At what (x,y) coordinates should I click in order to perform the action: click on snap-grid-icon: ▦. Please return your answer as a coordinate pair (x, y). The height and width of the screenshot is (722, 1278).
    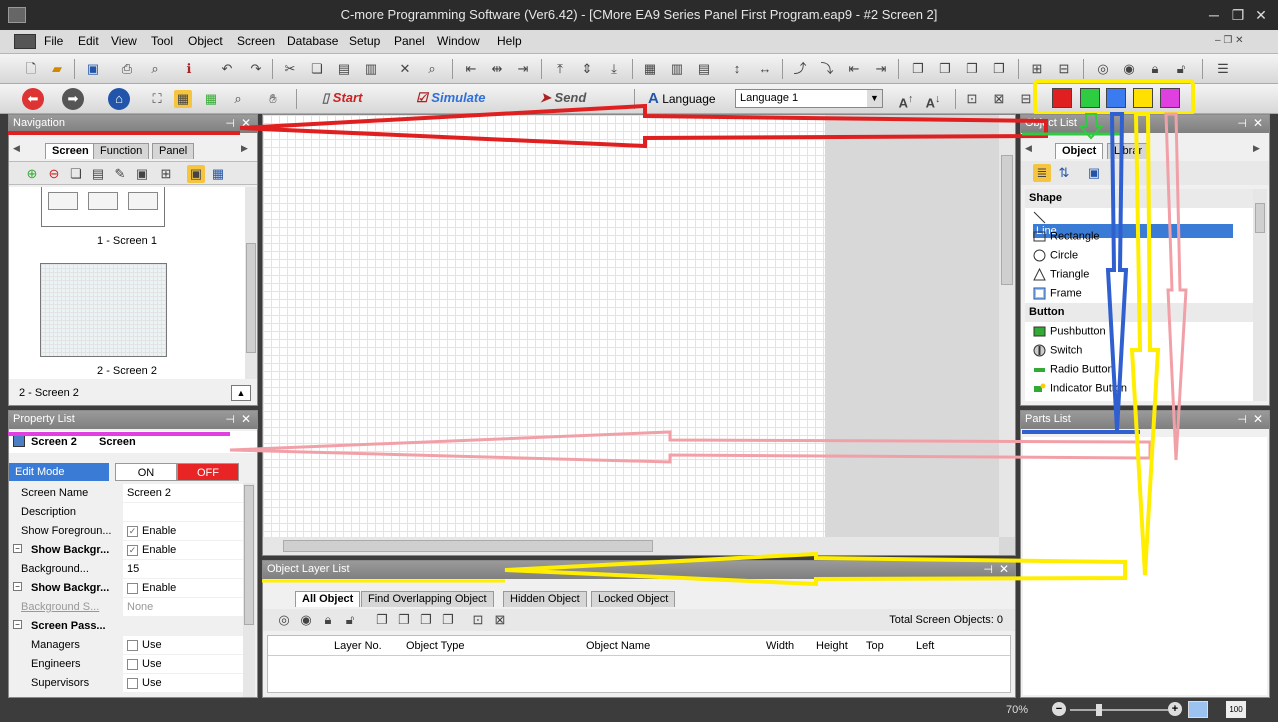
    Looking at the image, I should click on (211, 99).